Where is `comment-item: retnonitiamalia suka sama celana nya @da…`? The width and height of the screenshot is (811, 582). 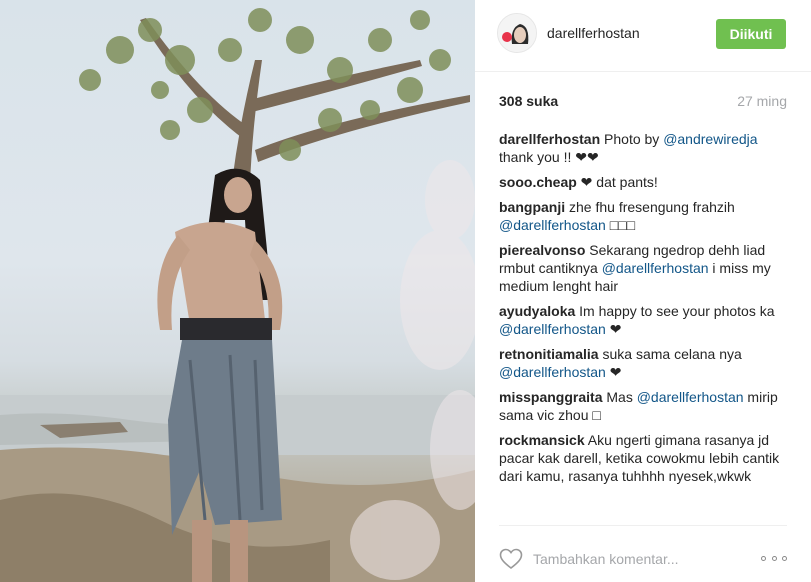
comment-item: retnonitiamalia suka sama celana nya @da… is located at coordinates (647, 363).